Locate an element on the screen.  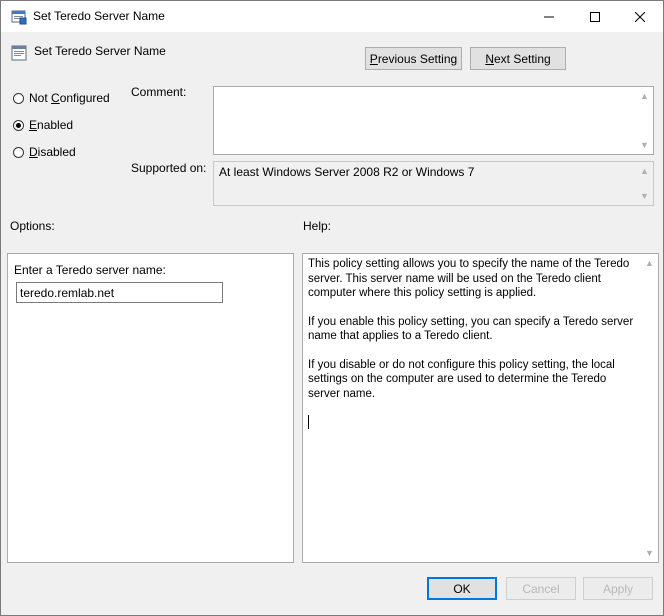
close-button is located at coordinates (640, 16).